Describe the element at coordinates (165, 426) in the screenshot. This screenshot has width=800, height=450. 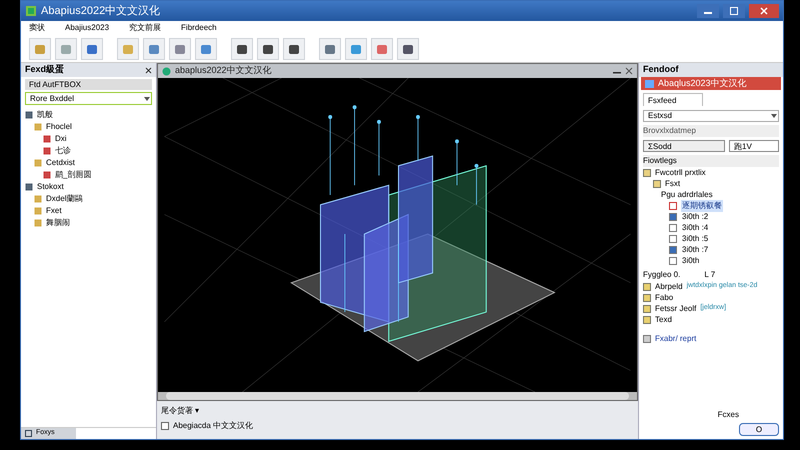
I see `checkbox-icon` at that location.